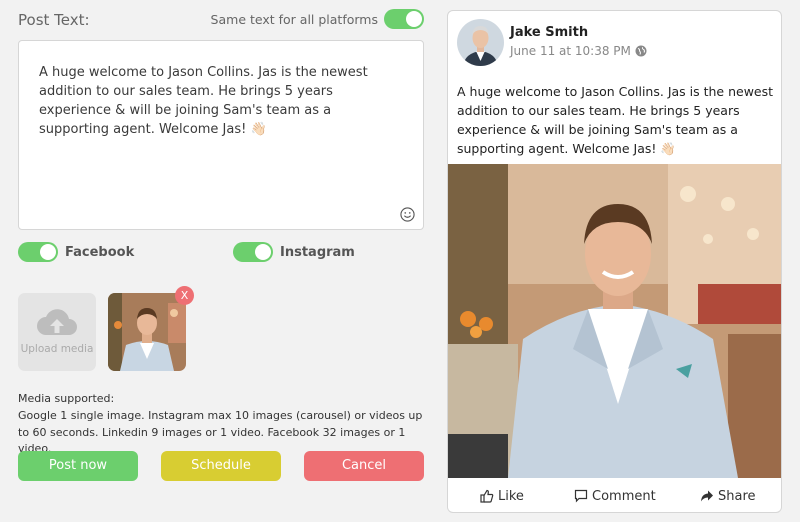 The width and height of the screenshot is (800, 522). What do you see at coordinates (549, 32) in the screenshot?
I see `author-name: Jake Smith` at bounding box center [549, 32].